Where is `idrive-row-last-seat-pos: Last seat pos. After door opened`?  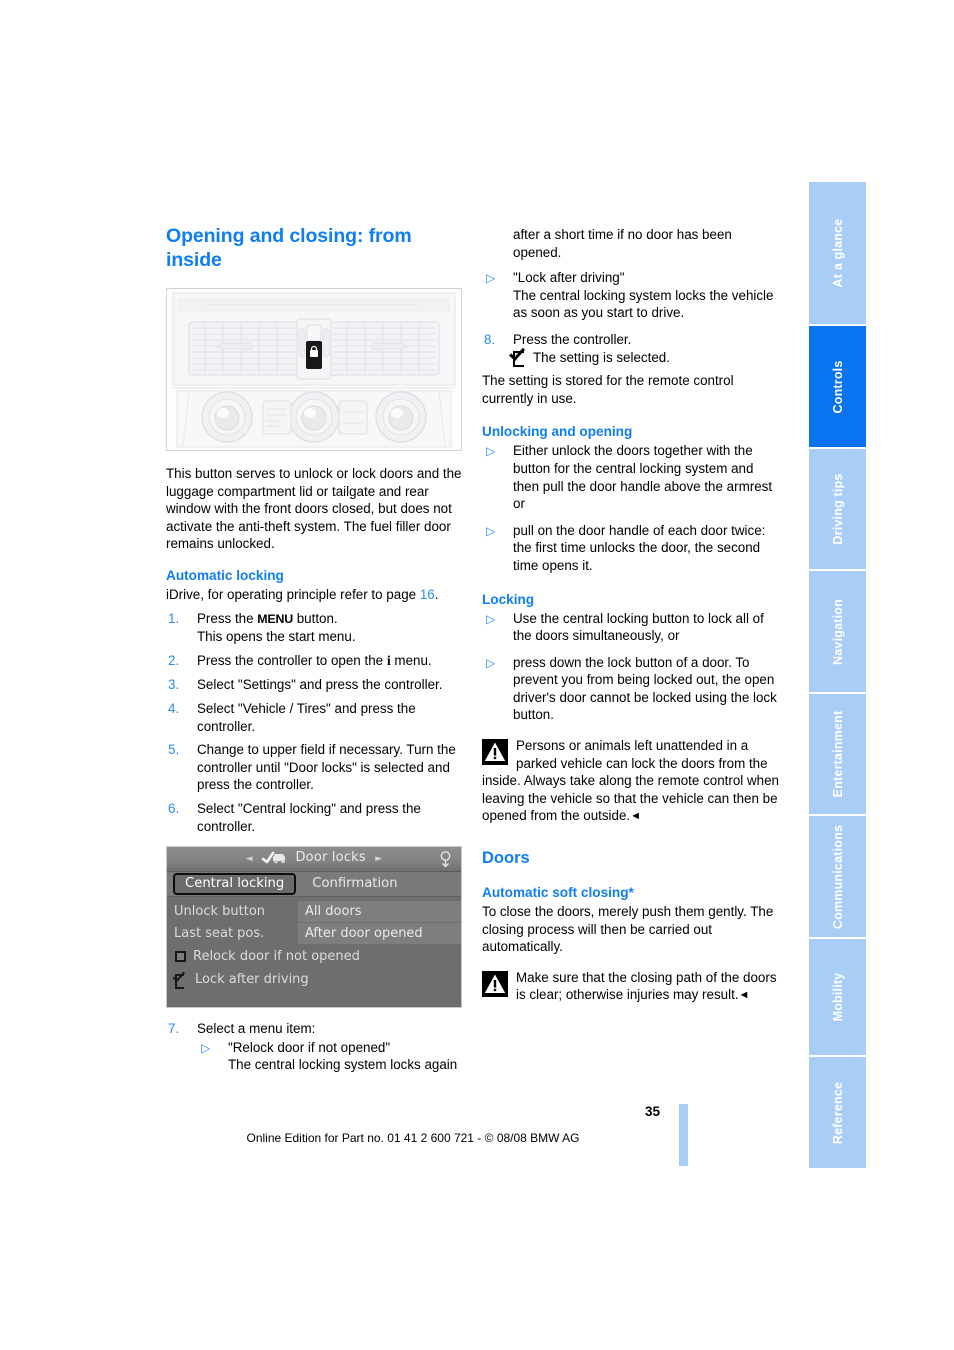 idrive-row-last-seat-pos: Last seat pos. After door opened is located at coordinates (314, 934).